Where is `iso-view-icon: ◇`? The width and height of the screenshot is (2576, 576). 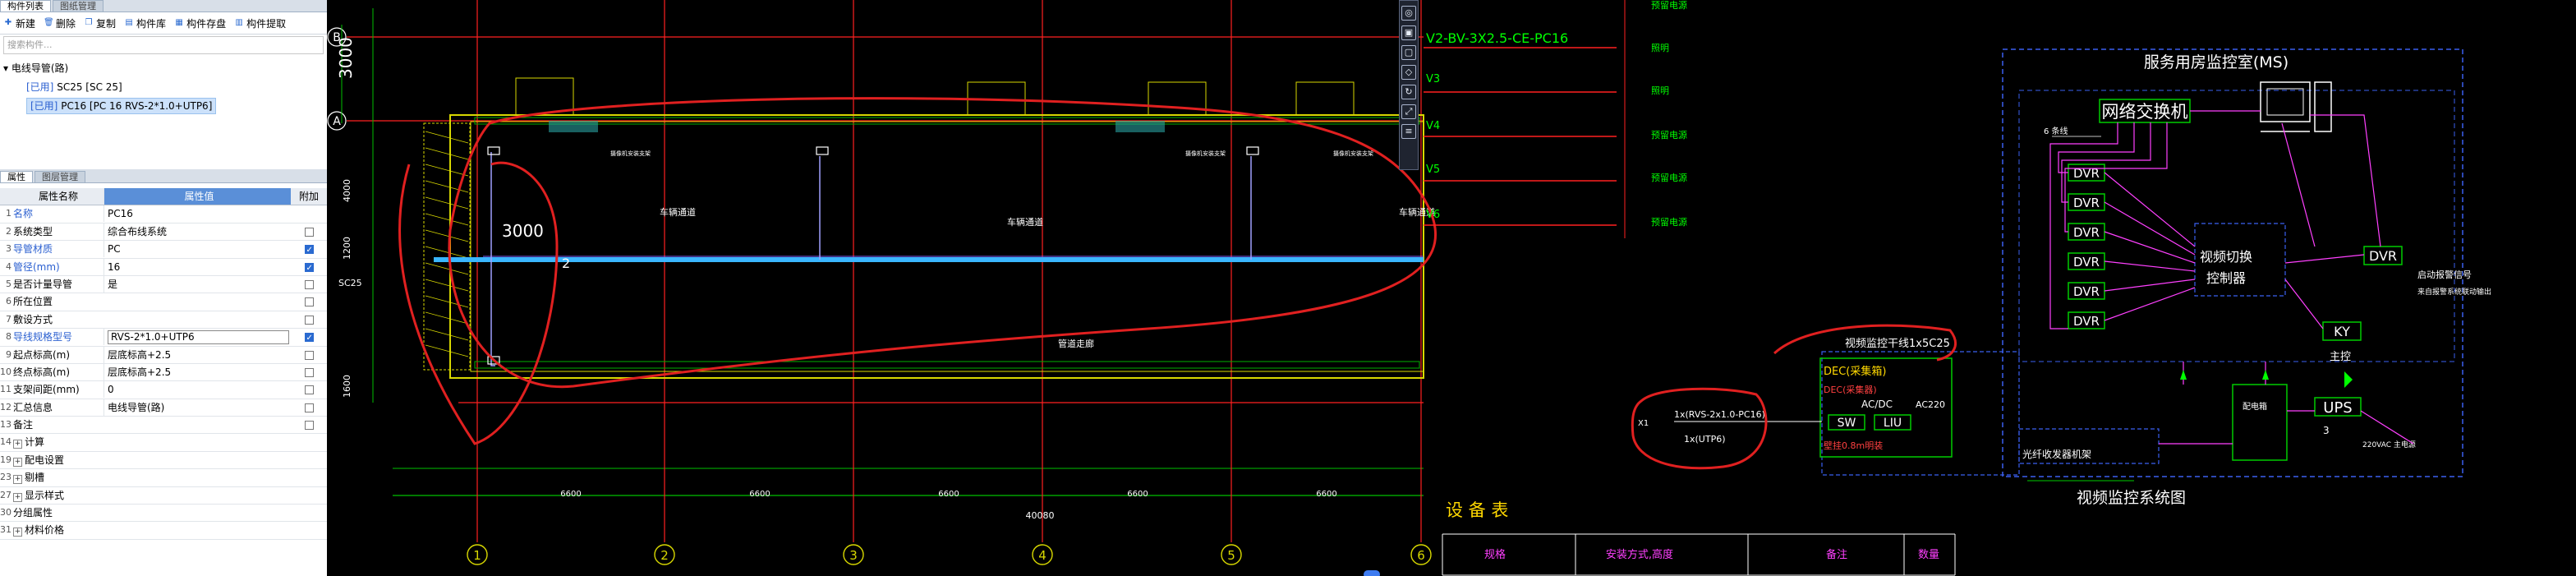
iso-view-icon: ◇ is located at coordinates (1408, 72).